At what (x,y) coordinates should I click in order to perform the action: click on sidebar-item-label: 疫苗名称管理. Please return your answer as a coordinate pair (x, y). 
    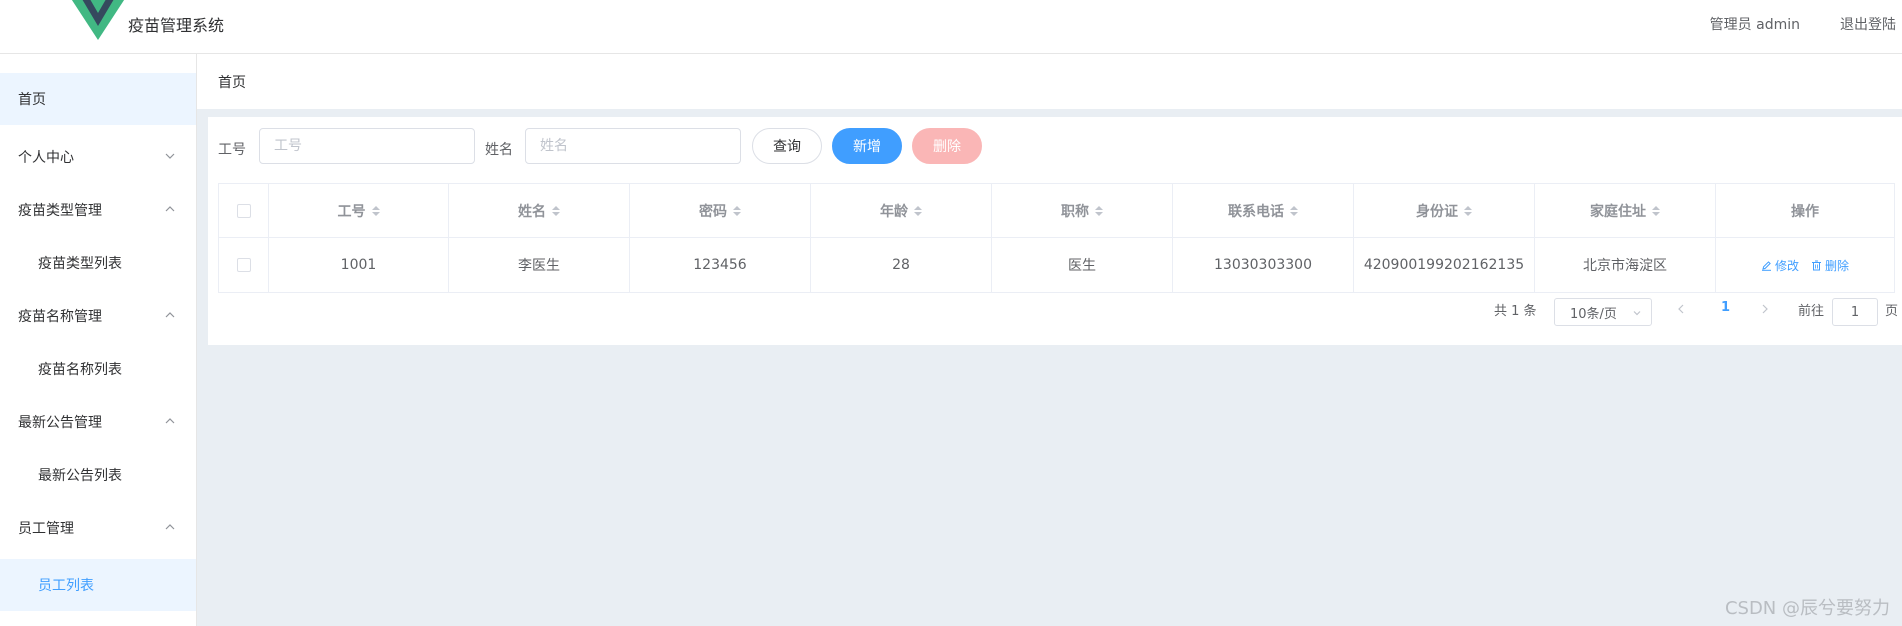
    Looking at the image, I should click on (60, 317).